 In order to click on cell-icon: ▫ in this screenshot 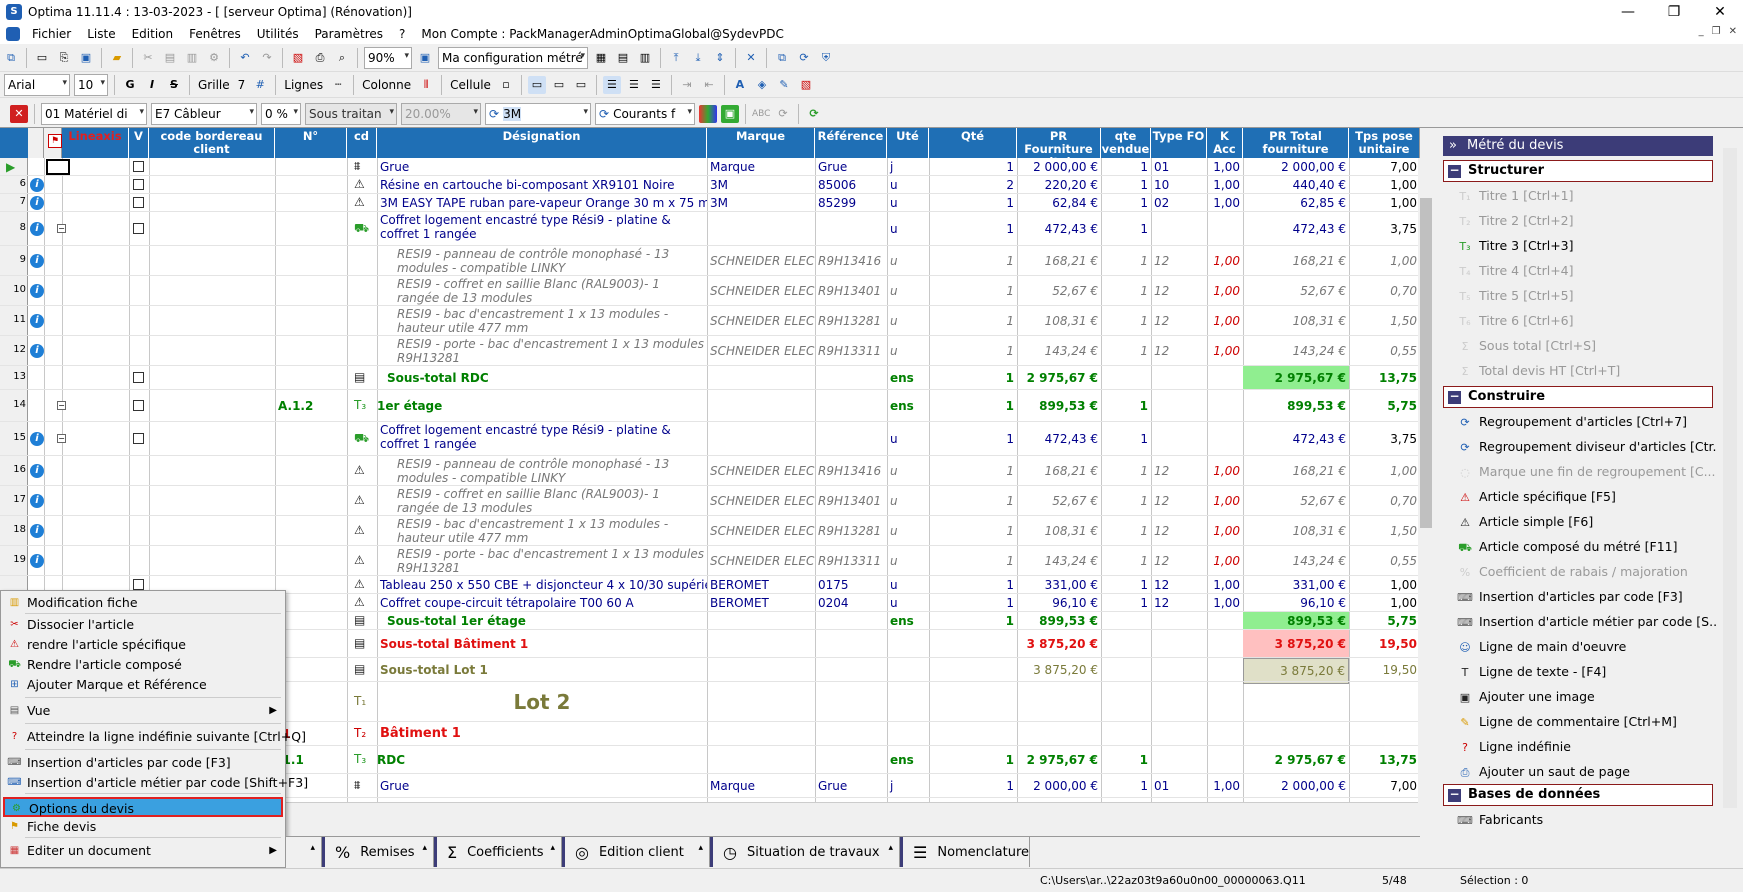, I will do `click(506, 85)`.